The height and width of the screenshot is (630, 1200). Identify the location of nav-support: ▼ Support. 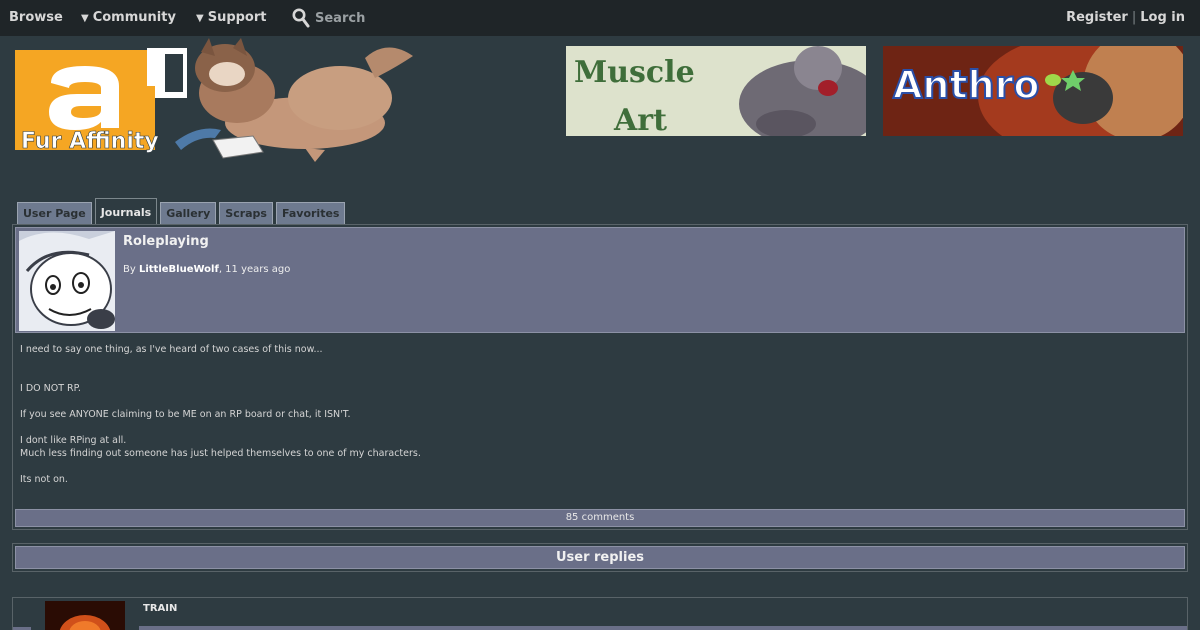
(231, 18).